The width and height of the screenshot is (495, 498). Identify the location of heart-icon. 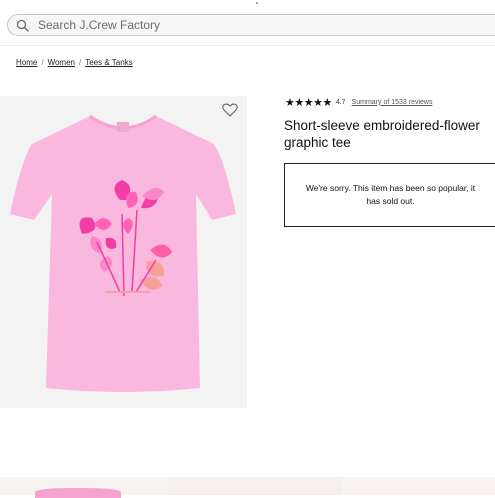
(230, 110).